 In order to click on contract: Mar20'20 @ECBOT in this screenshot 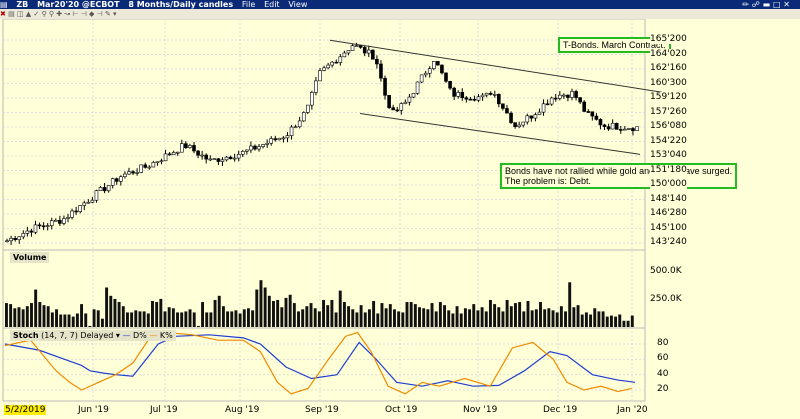, I will do `click(78, 4)`.